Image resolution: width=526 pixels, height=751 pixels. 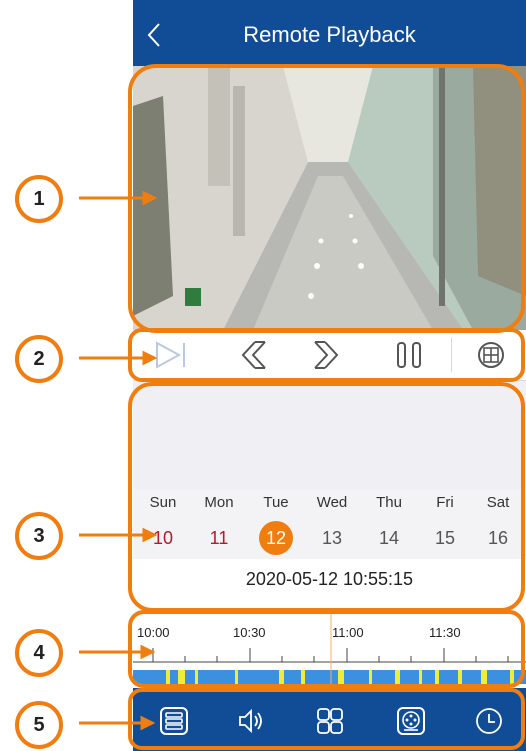 I want to click on page-title: Remote Playback, so click(x=329, y=34).